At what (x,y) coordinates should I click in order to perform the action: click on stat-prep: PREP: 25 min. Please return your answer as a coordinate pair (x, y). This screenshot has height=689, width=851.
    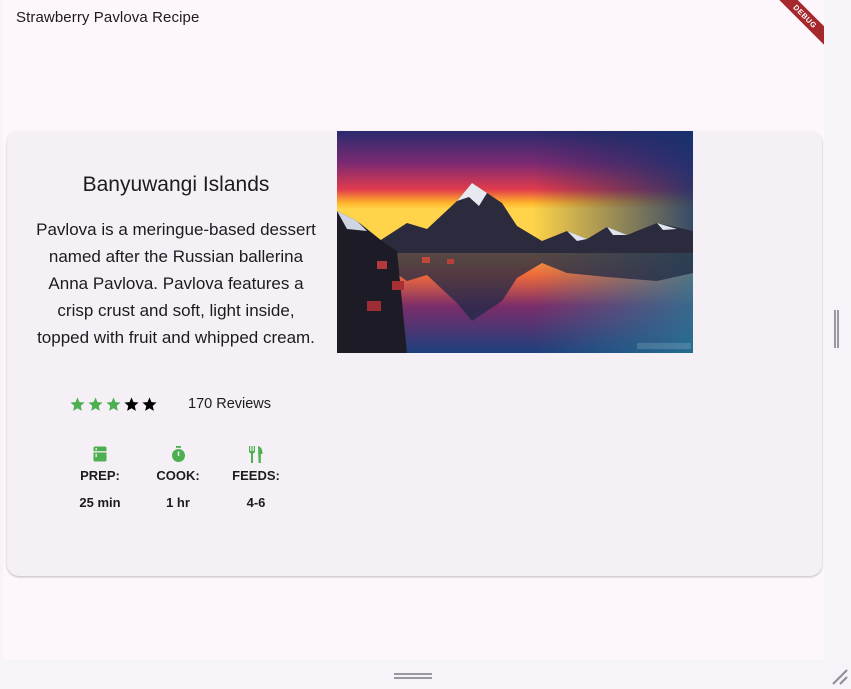
    Looking at the image, I should click on (100, 476).